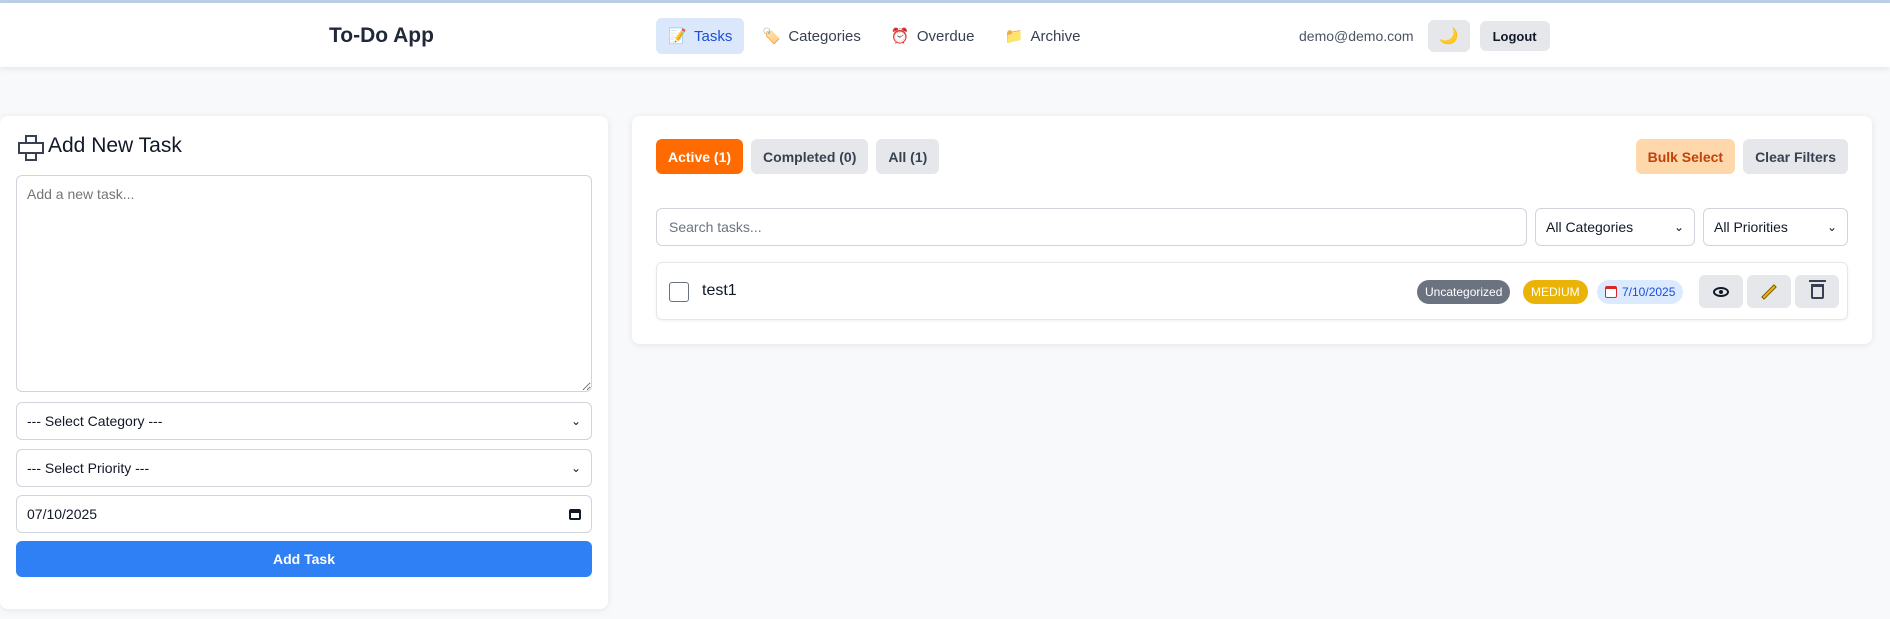 Image resolution: width=1890 pixels, height=619 pixels. I want to click on moon-icon: 🌙, so click(1448, 36).